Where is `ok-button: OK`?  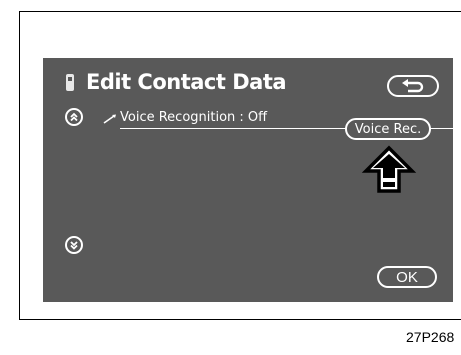 ok-button: OK is located at coordinates (407, 277).